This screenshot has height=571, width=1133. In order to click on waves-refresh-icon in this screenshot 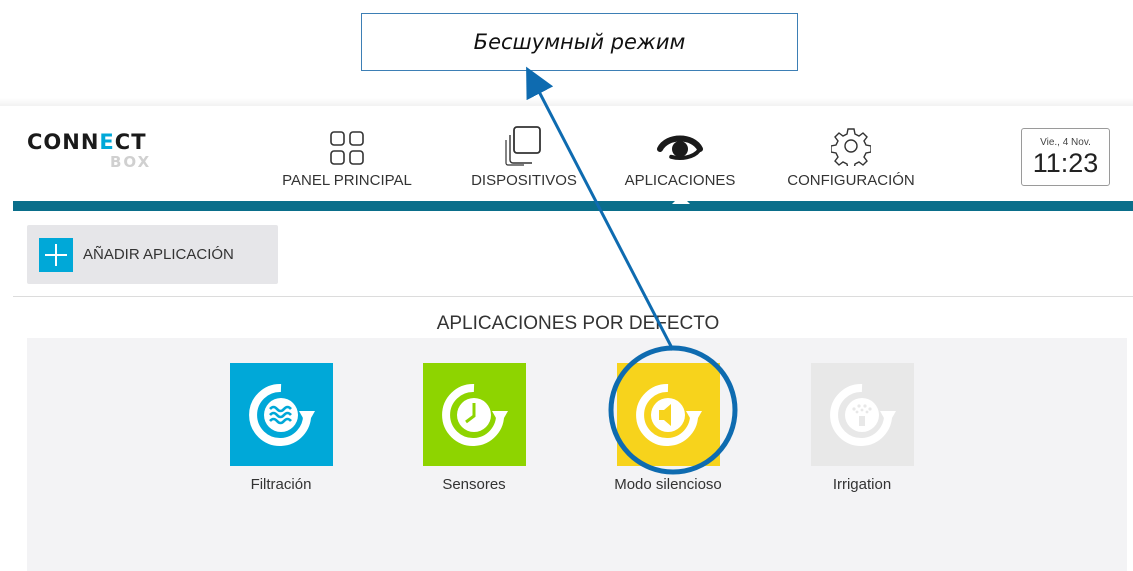, I will do `click(282, 414)`.